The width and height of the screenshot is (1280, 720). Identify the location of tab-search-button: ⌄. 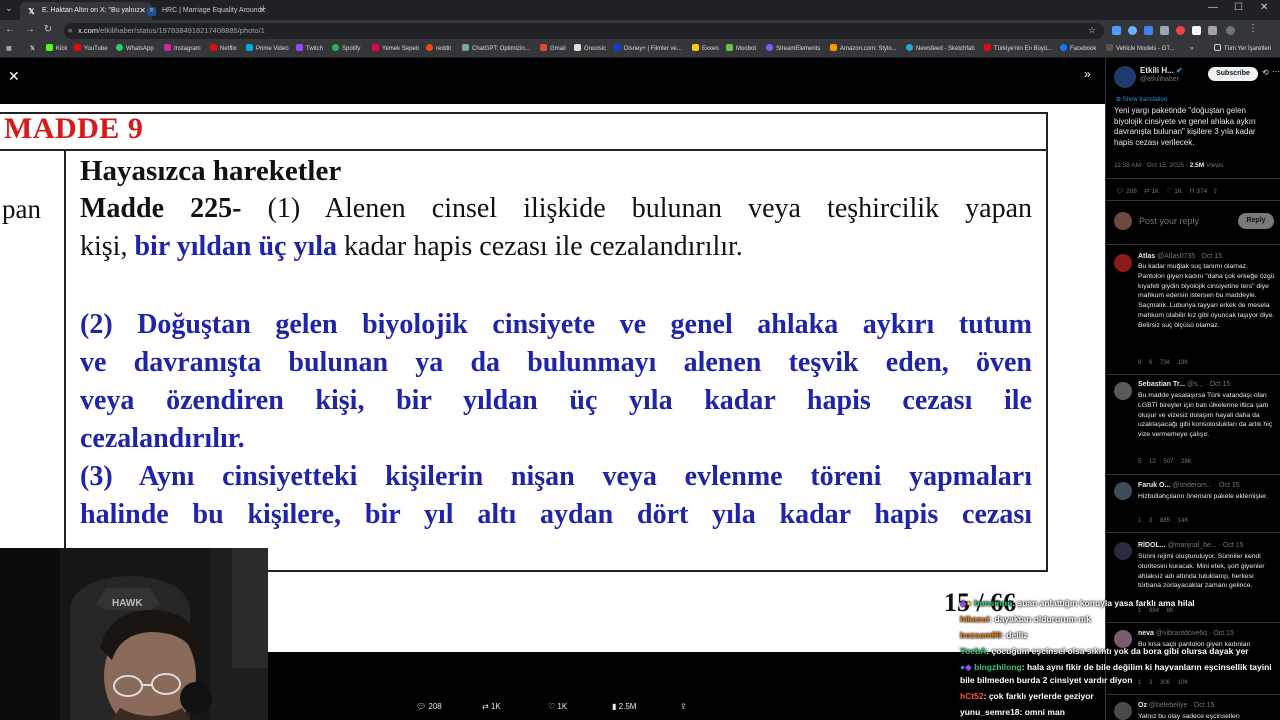
(9, 8).